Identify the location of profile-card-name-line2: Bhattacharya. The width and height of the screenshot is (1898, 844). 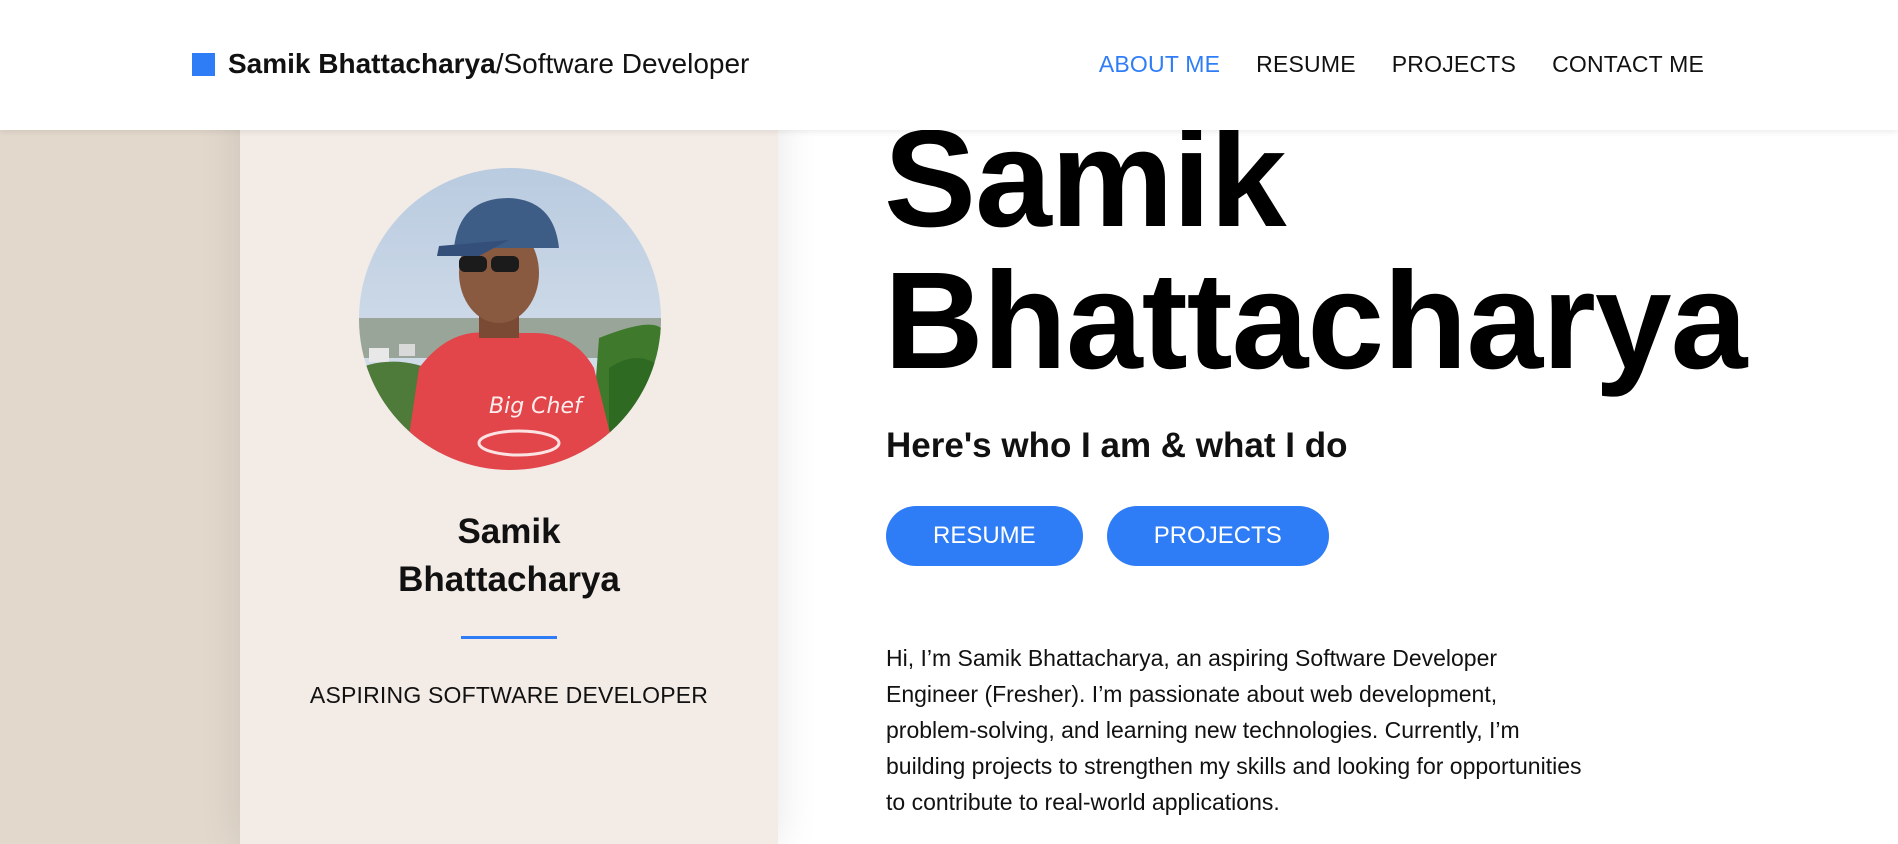
(509, 579).